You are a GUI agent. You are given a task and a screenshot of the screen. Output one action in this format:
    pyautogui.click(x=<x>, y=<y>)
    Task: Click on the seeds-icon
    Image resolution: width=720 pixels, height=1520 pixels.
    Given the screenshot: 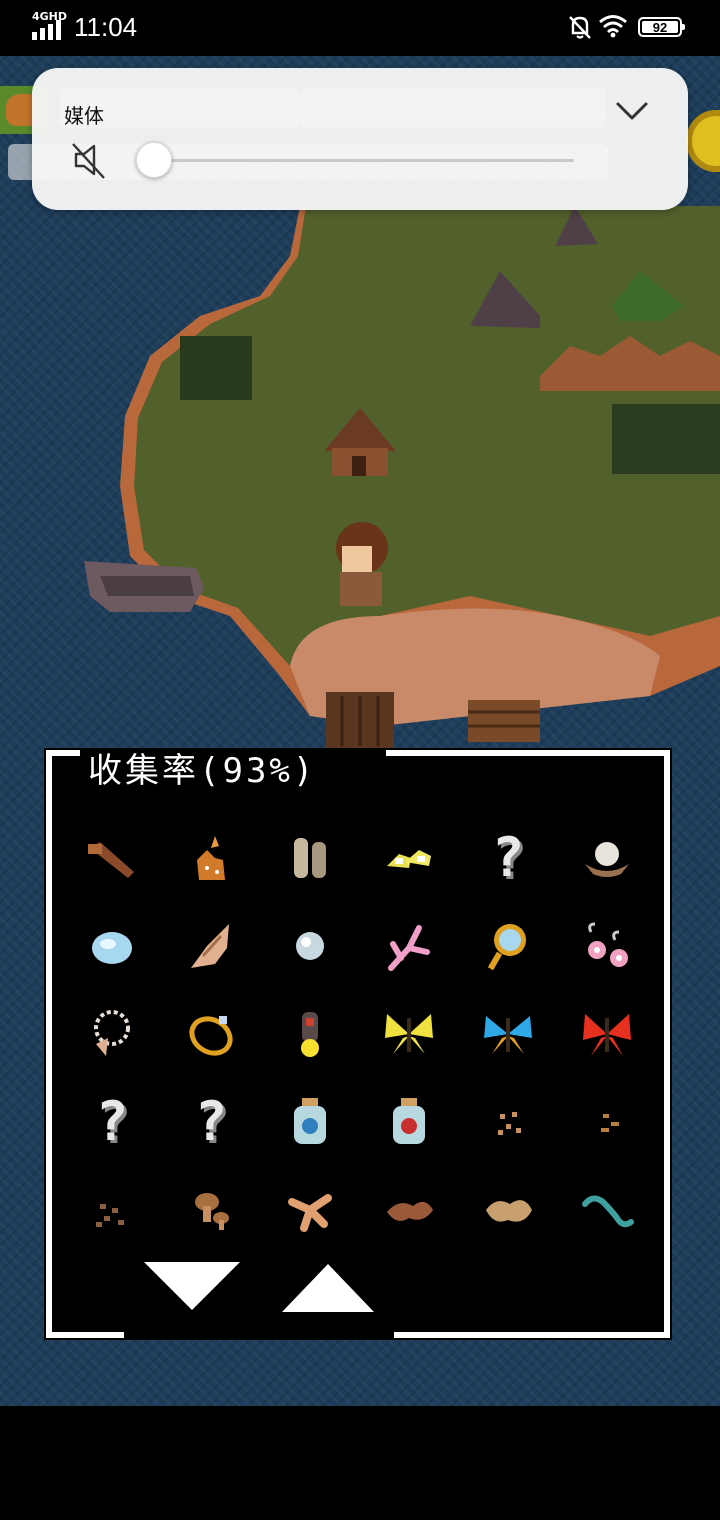 What is the action you would take?
    pyautogui.click(x=509, y=1123)
    